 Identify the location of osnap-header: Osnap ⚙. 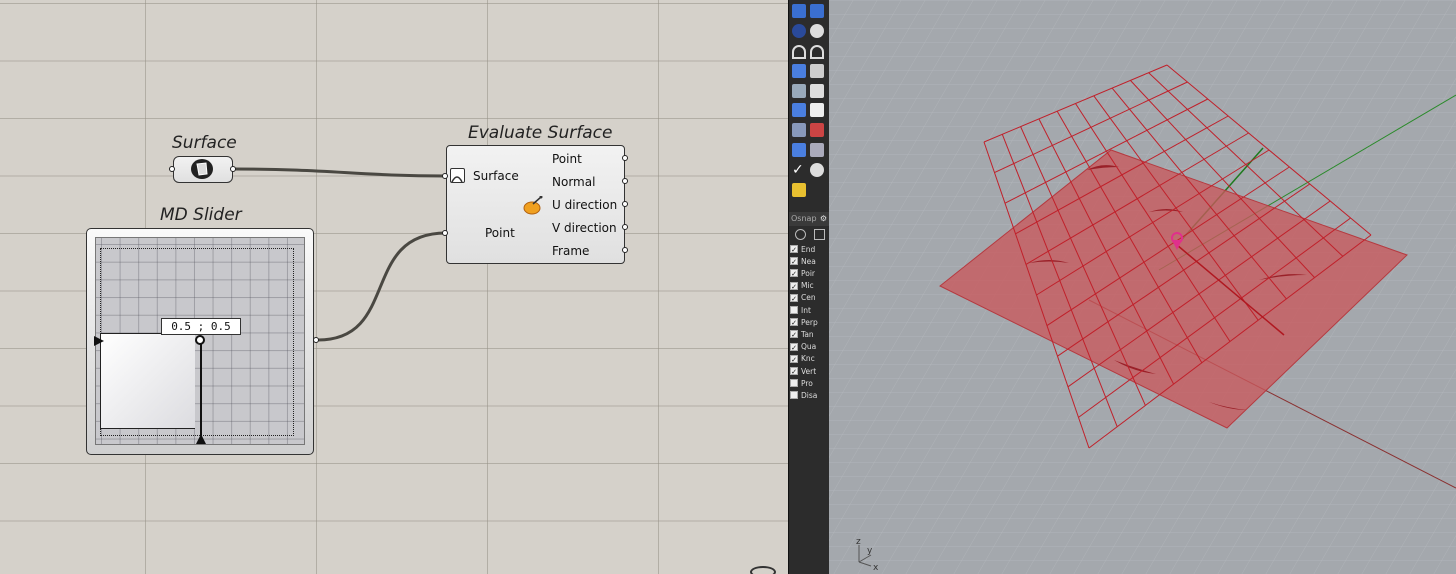
(809, 219).